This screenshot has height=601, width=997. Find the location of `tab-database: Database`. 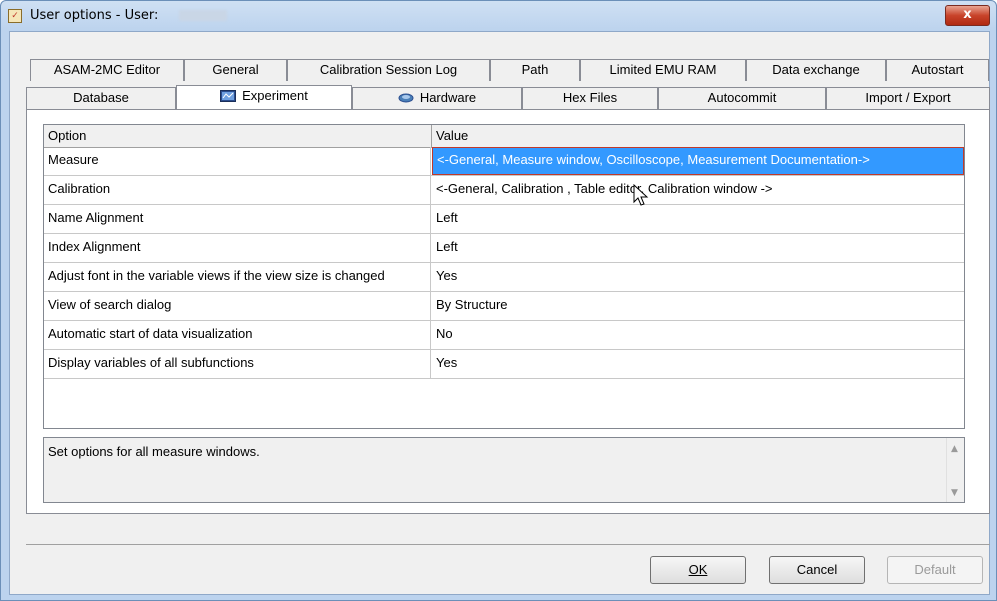

tab-database: Database is located at coordinates (101, 98).